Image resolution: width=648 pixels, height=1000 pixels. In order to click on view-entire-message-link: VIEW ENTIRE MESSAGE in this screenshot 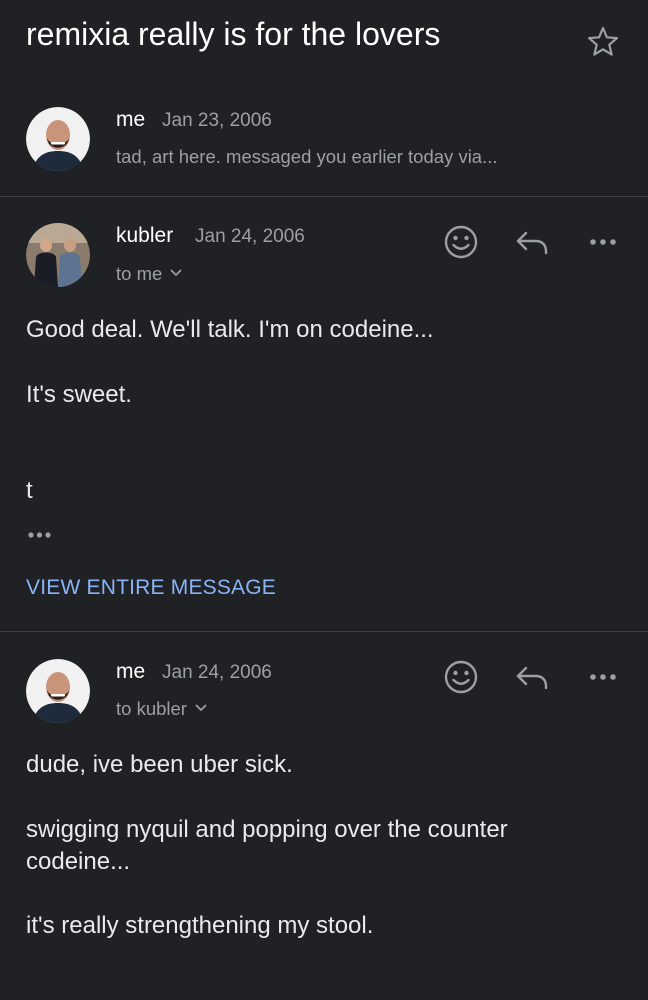, I will do `click(151, 588)`.